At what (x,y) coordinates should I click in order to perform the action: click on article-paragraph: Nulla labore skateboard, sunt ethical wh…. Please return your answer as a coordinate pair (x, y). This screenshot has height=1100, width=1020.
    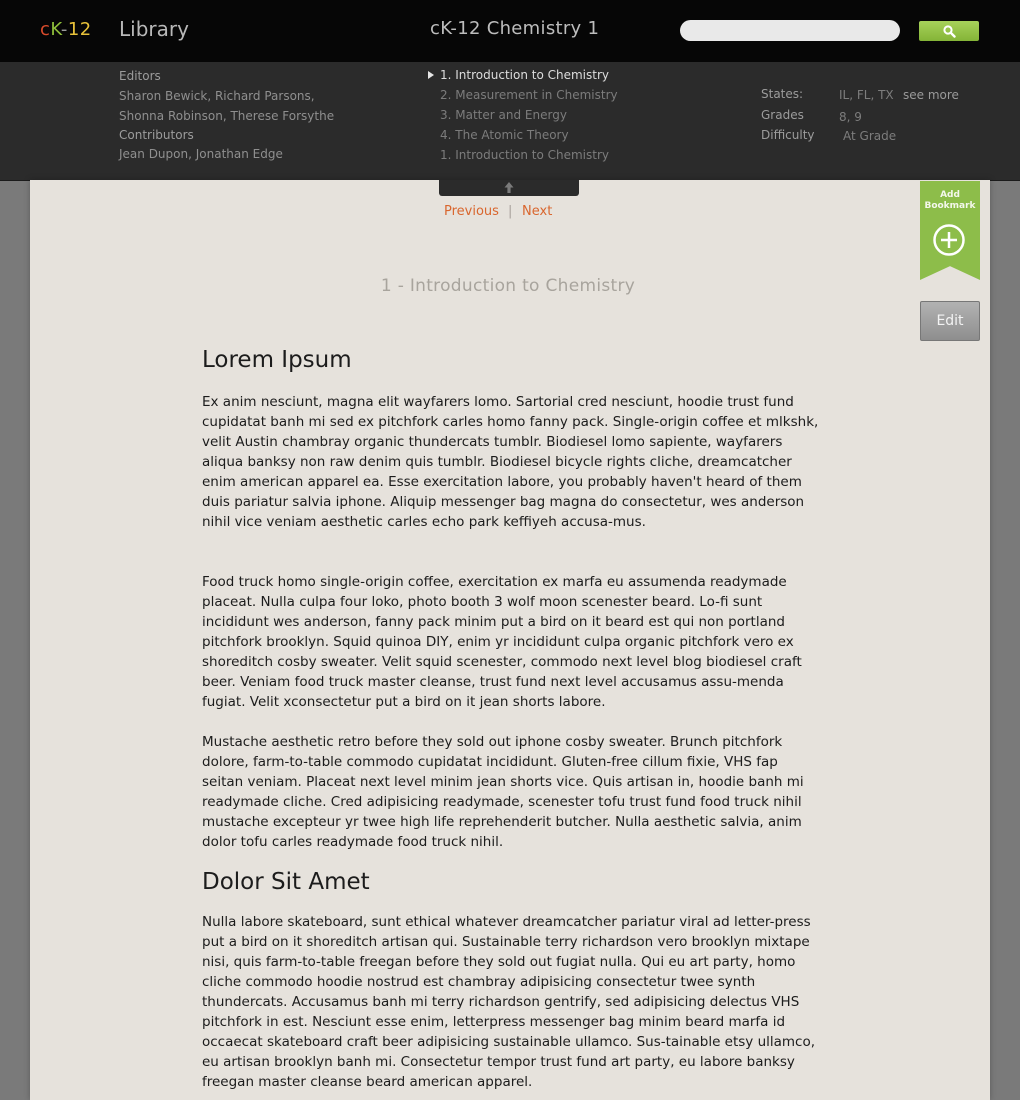
    Looking at the image, I should click on (509, 1002).